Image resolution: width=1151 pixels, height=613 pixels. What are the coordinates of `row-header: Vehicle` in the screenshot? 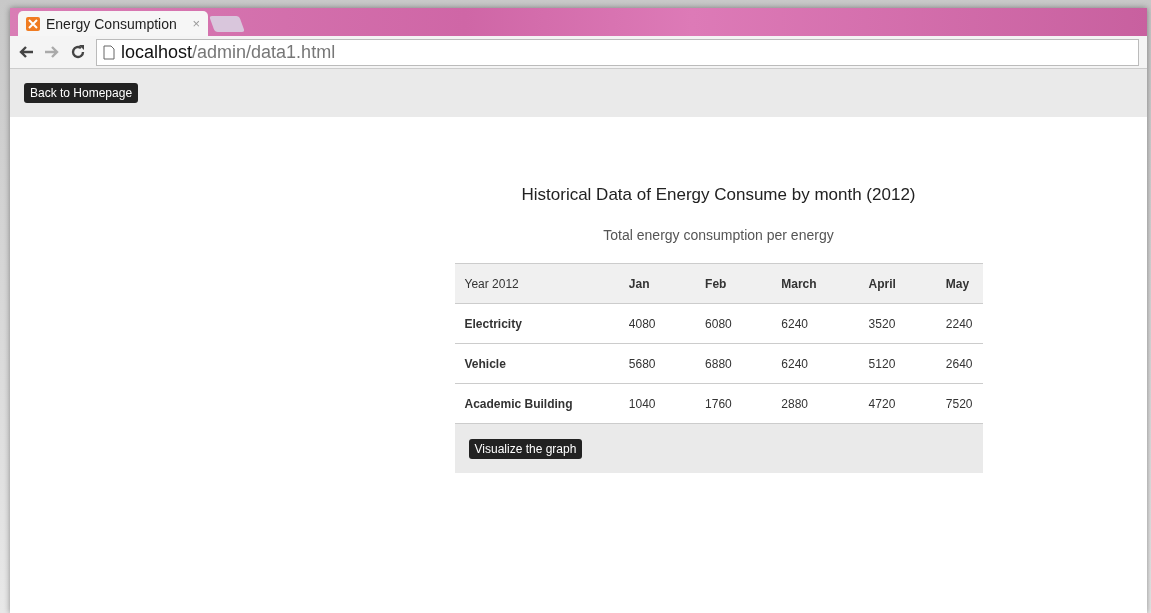 It's located at (536, 363).